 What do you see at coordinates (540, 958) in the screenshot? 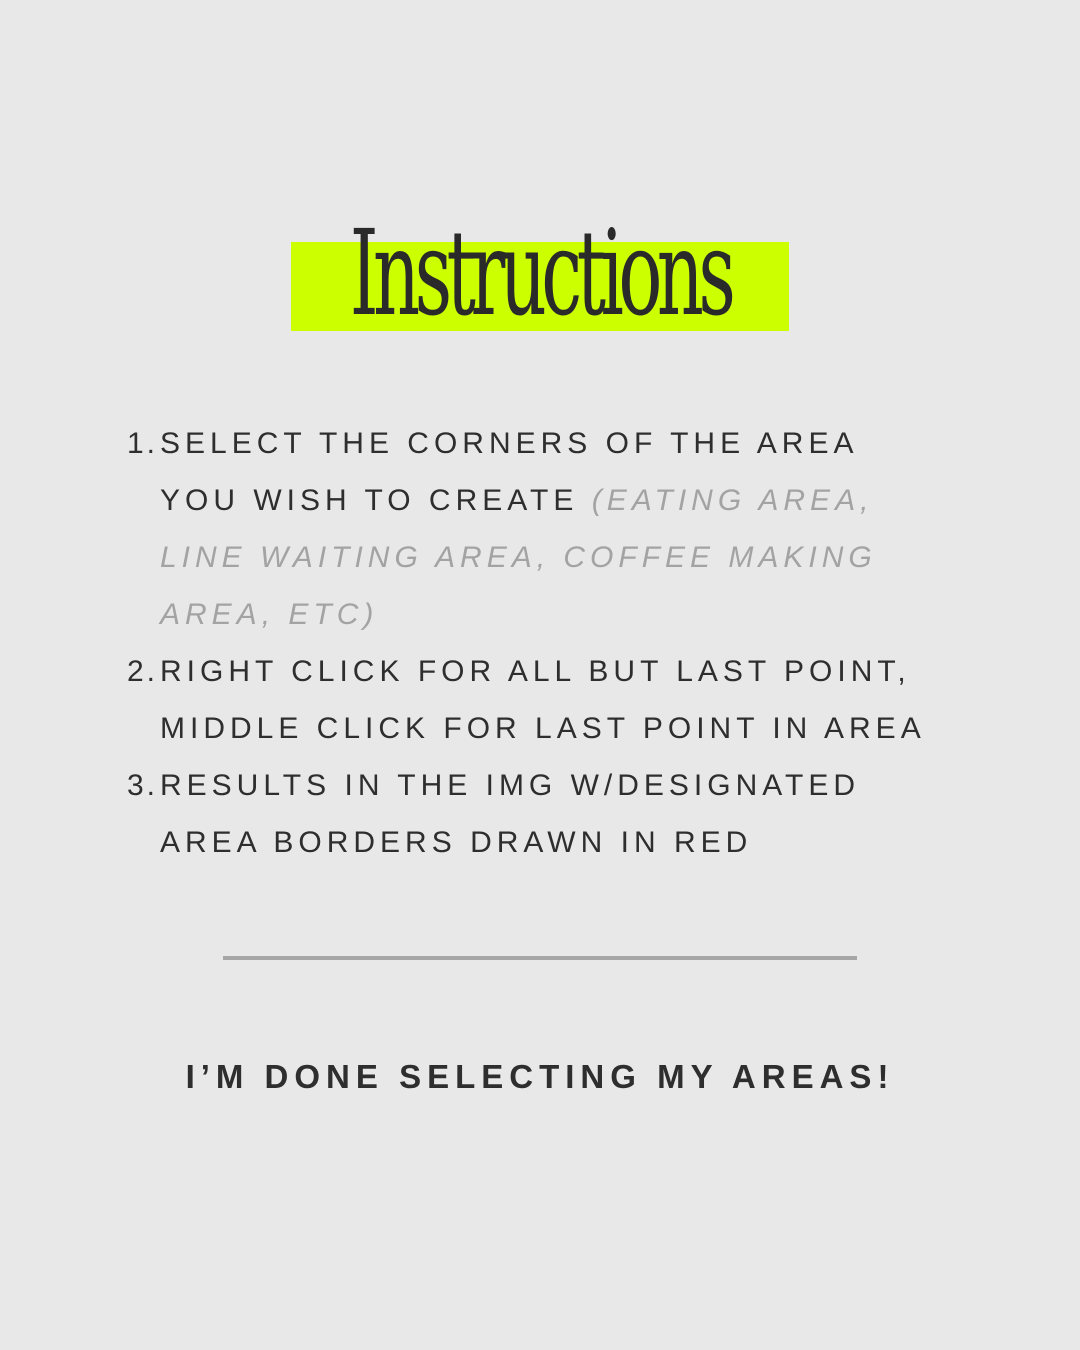
I see `divider` at bounding box center [540, 958].